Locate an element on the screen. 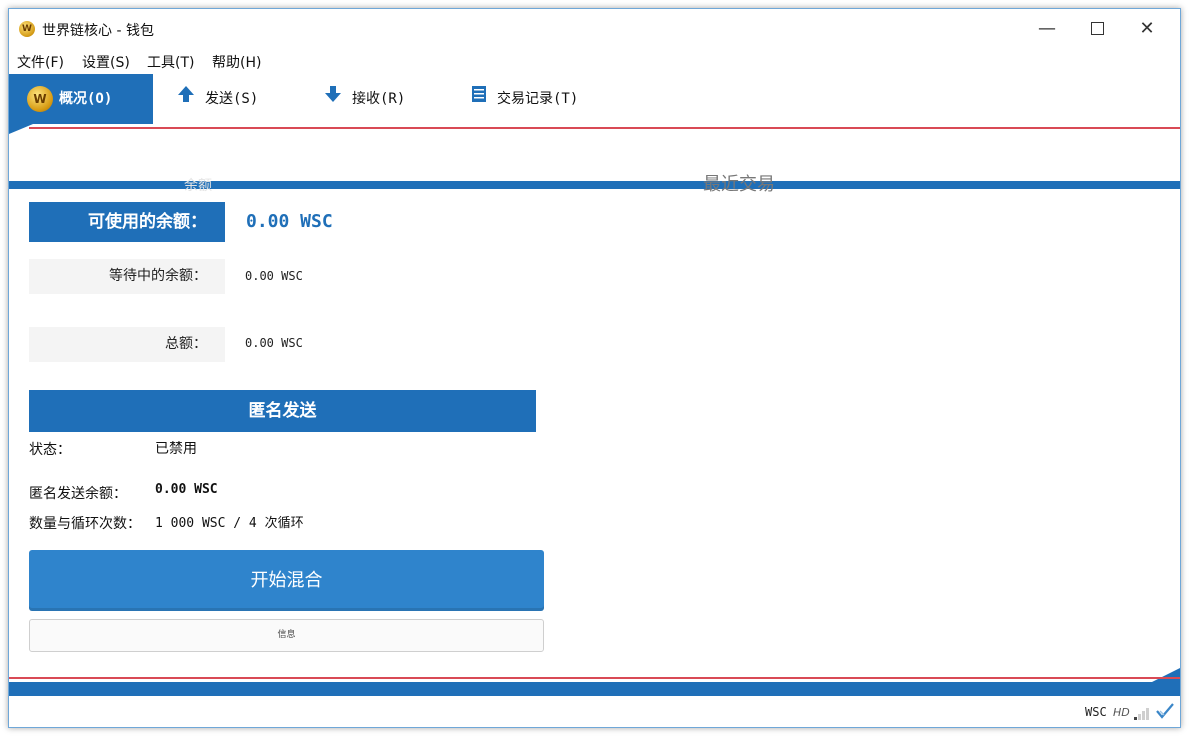  minimize-button: — is located at coordinates (1047, 29).